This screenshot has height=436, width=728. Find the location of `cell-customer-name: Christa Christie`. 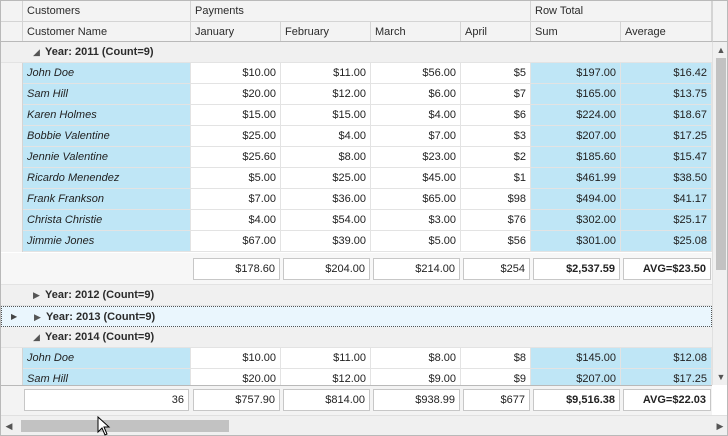

cell-customer-name: Christa Christie is located at coordinates (107, 220).